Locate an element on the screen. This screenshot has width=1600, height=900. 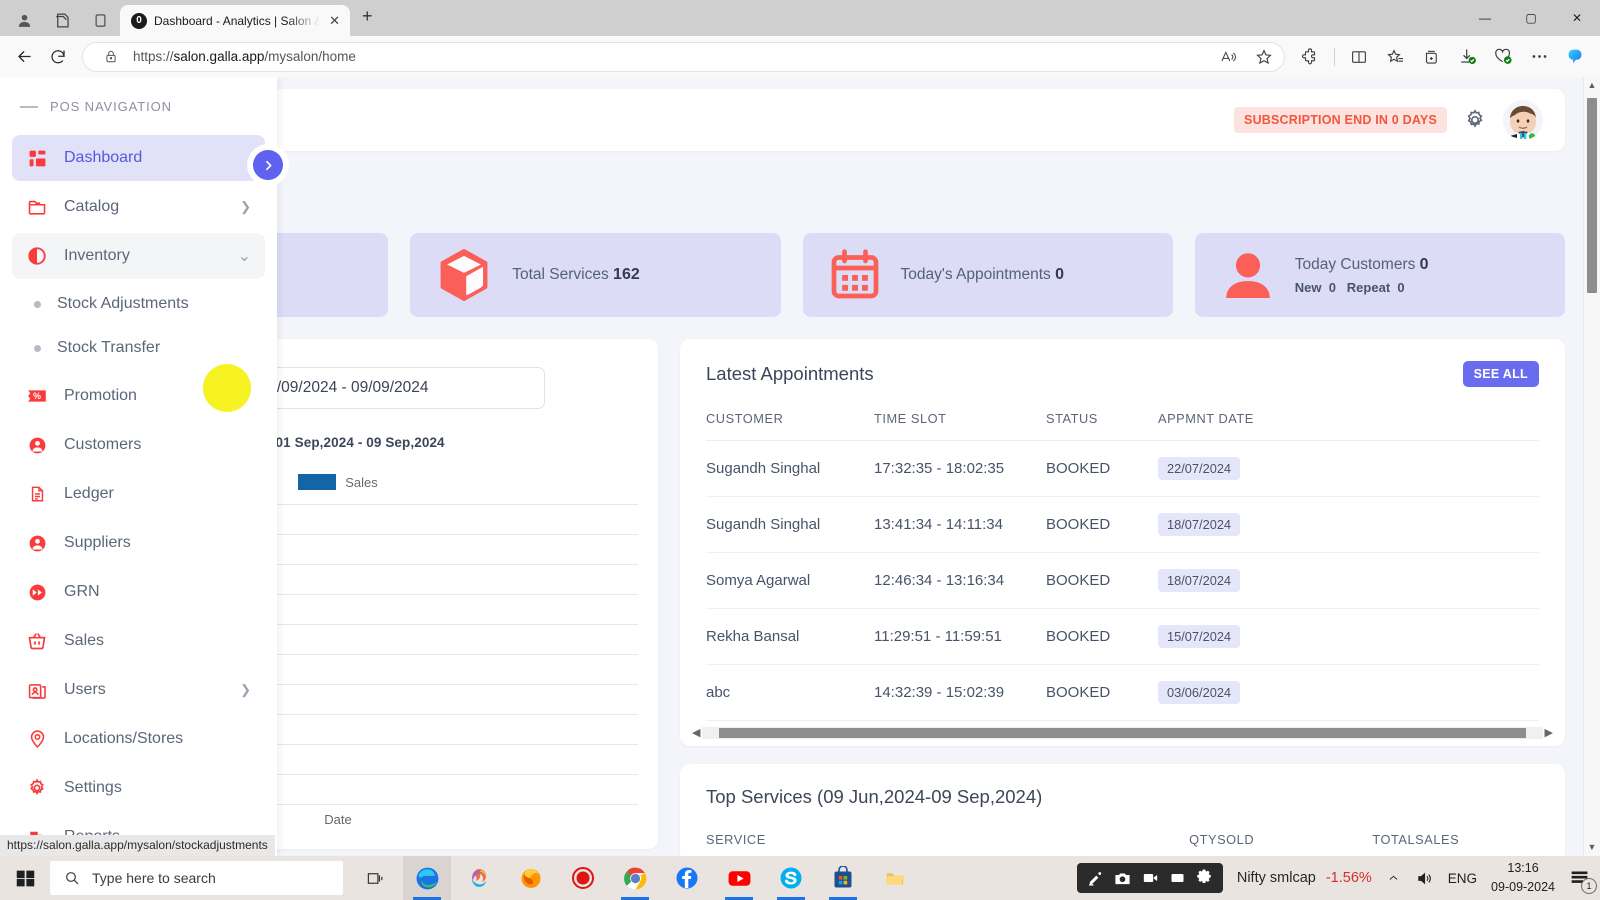
stat-card-total-services: Total Services 162 is located at coordinates (595, 275).